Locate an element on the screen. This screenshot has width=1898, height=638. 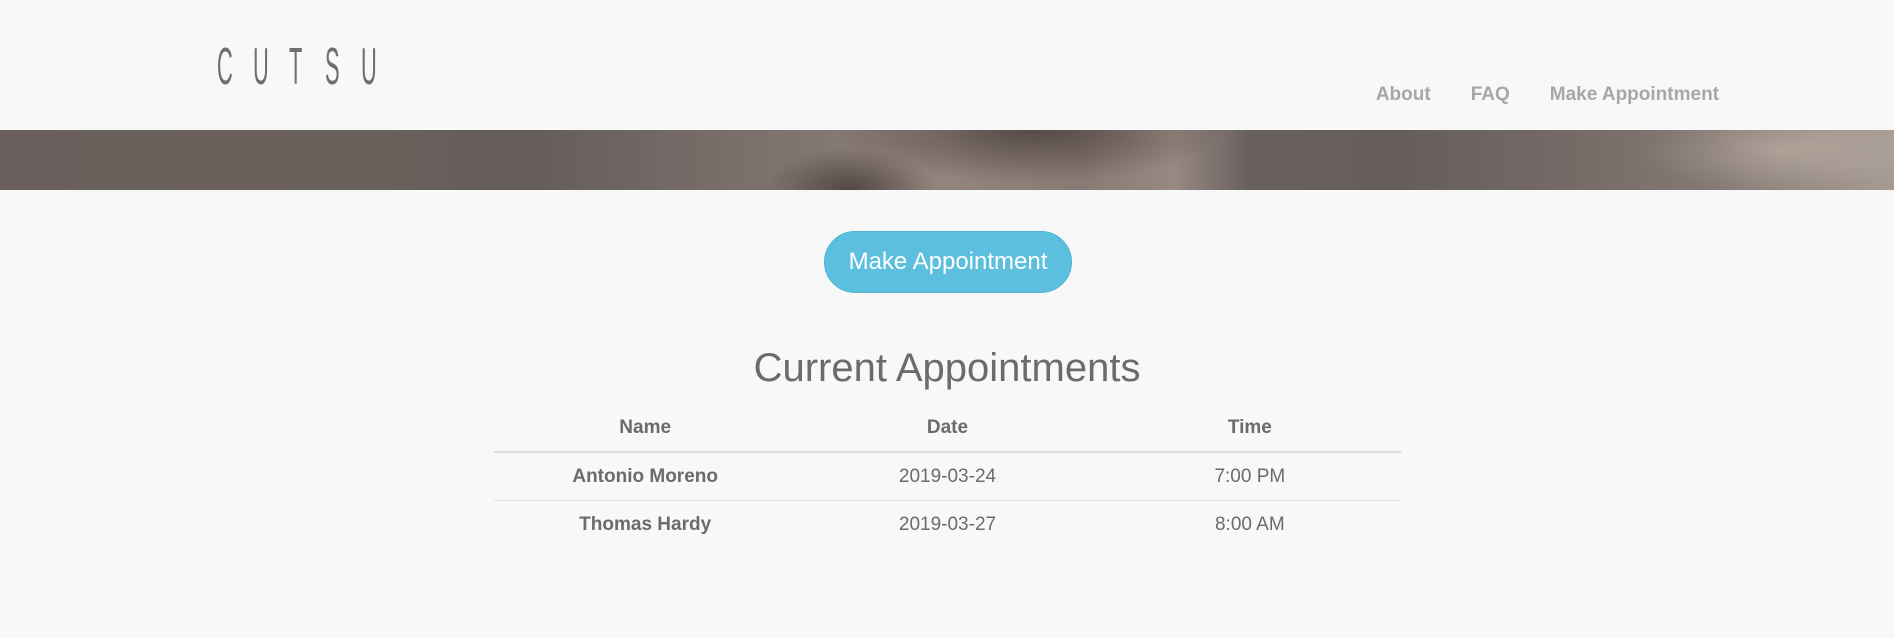
table-header-row: Name Date Time is located at coordinates (947, 428).